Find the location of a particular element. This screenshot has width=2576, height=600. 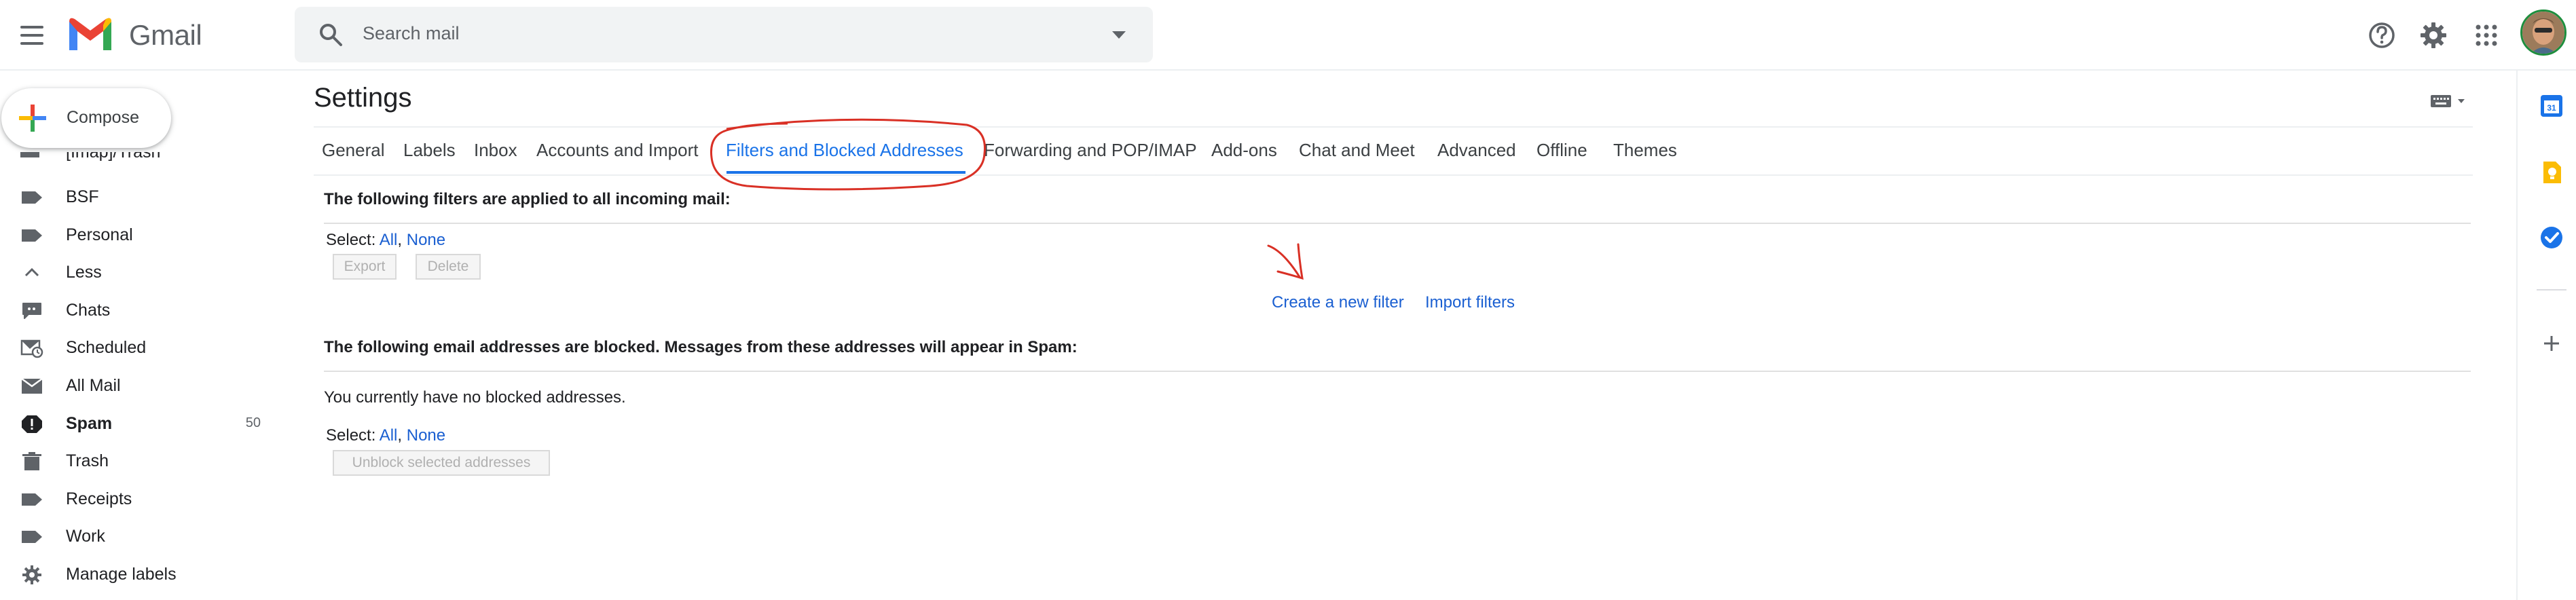

sidebar-item-label: Work is located at coordinates (85, 537).